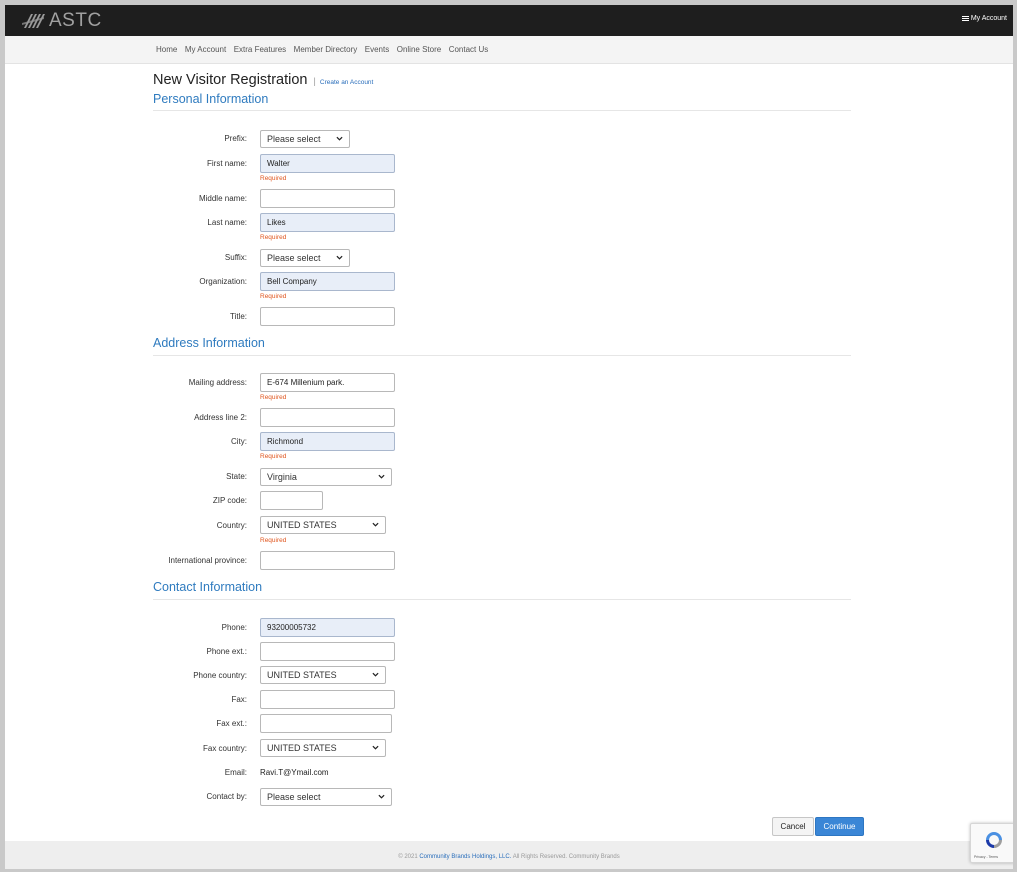 Image resolution: width=1017 pixels, height=872 pixels. I want to click on last-name-label: Last name:, so click(227, 222).